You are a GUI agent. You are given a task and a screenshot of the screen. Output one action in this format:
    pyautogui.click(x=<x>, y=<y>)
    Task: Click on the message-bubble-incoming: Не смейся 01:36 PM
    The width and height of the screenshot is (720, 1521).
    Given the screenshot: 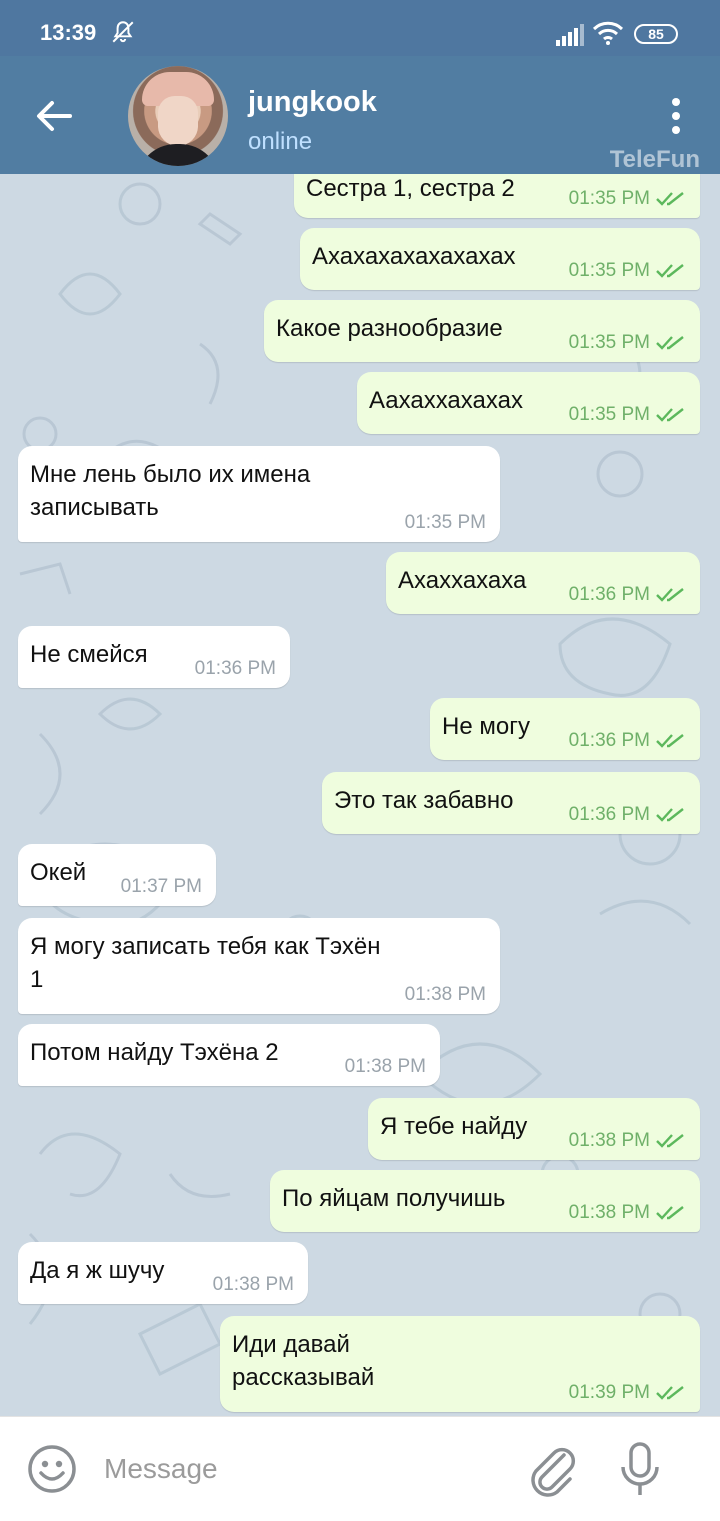 What is the action you would take?
    pyautogui.click(x=154, y=657)
    